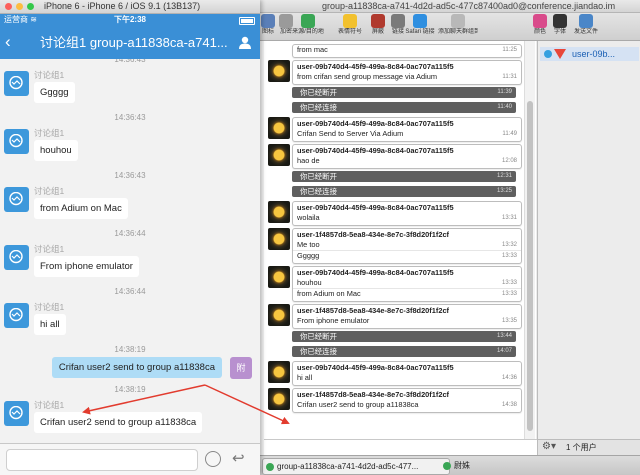  Describe the element at coordinates (407, 378) in the screenshot. I see `message-line: hi all 14:36` at that location.